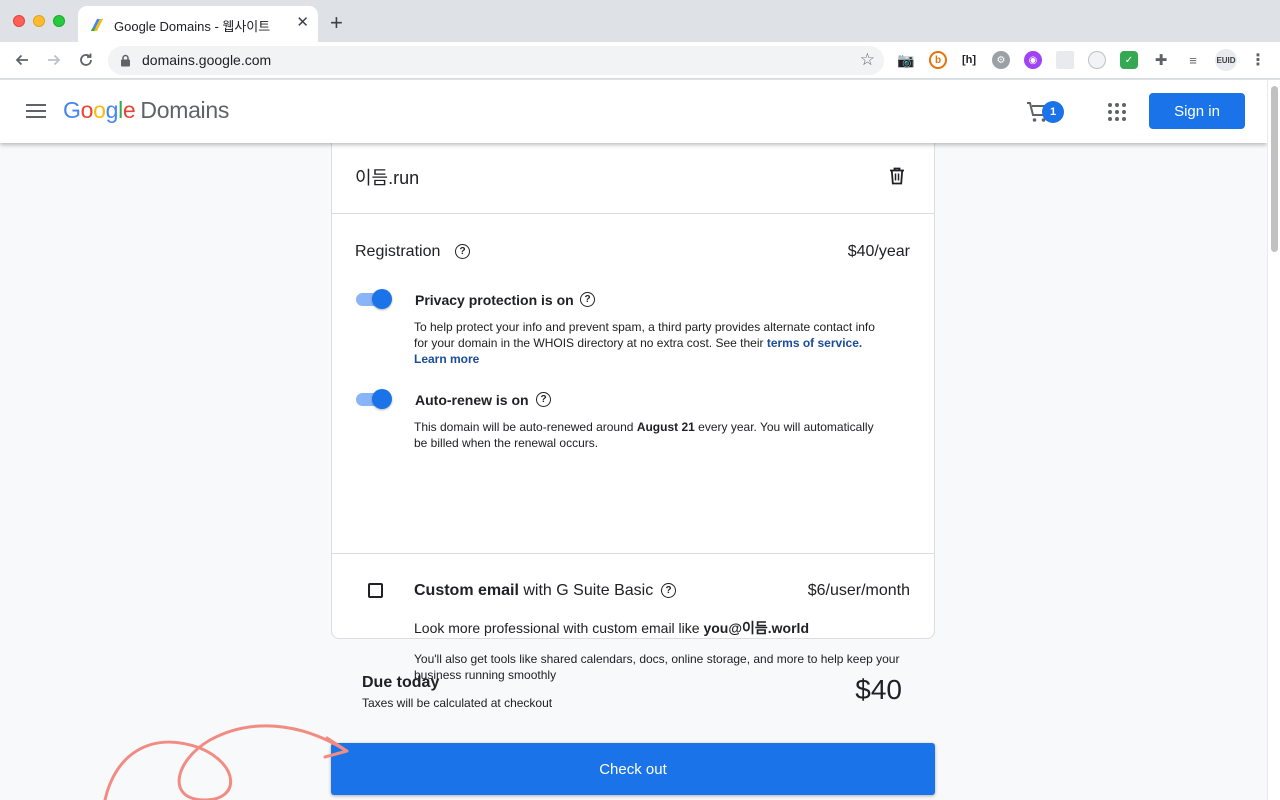  What do you see at coordinates (494, 300) in the screenshot?
I see `privacy-protection-title: Privacy protection is on` at bounding box center [494, 300].